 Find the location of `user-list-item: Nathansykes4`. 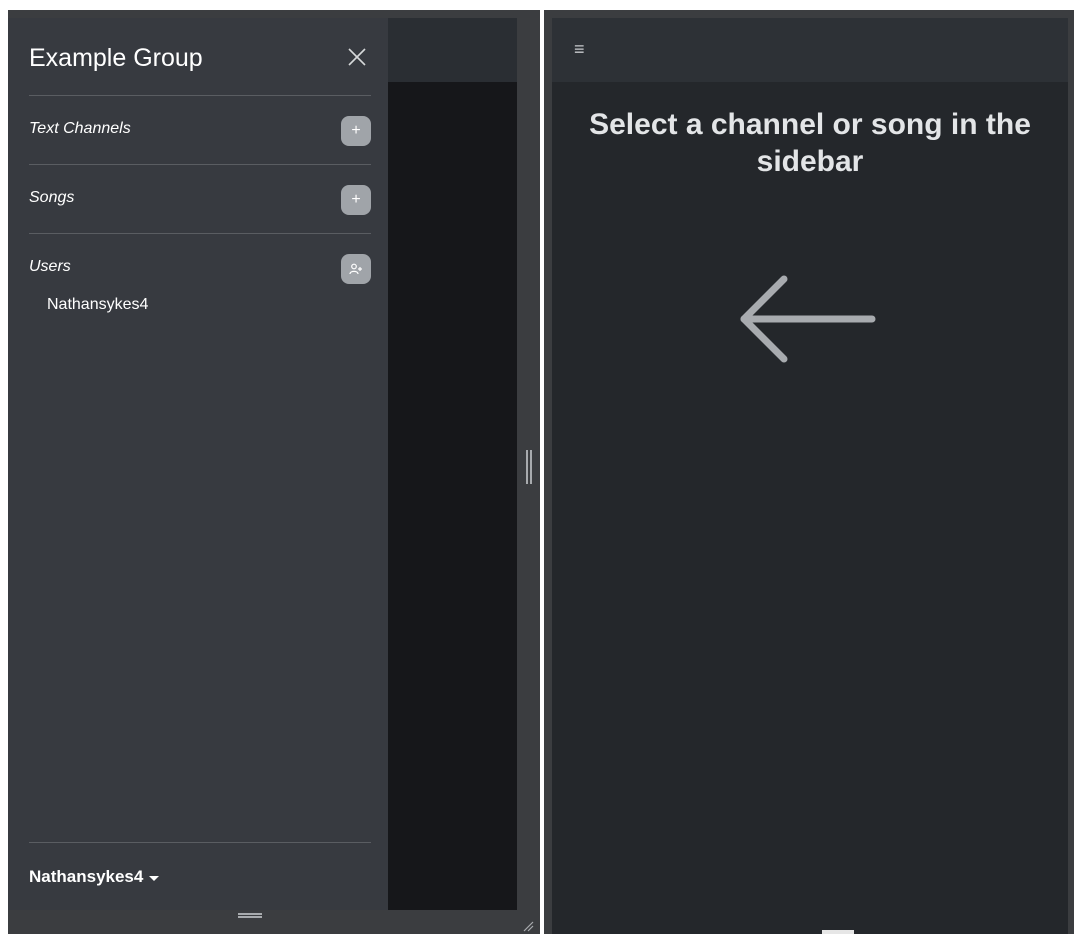

user-list-item: Nathansykes4 is located at coordinates (97, 305).